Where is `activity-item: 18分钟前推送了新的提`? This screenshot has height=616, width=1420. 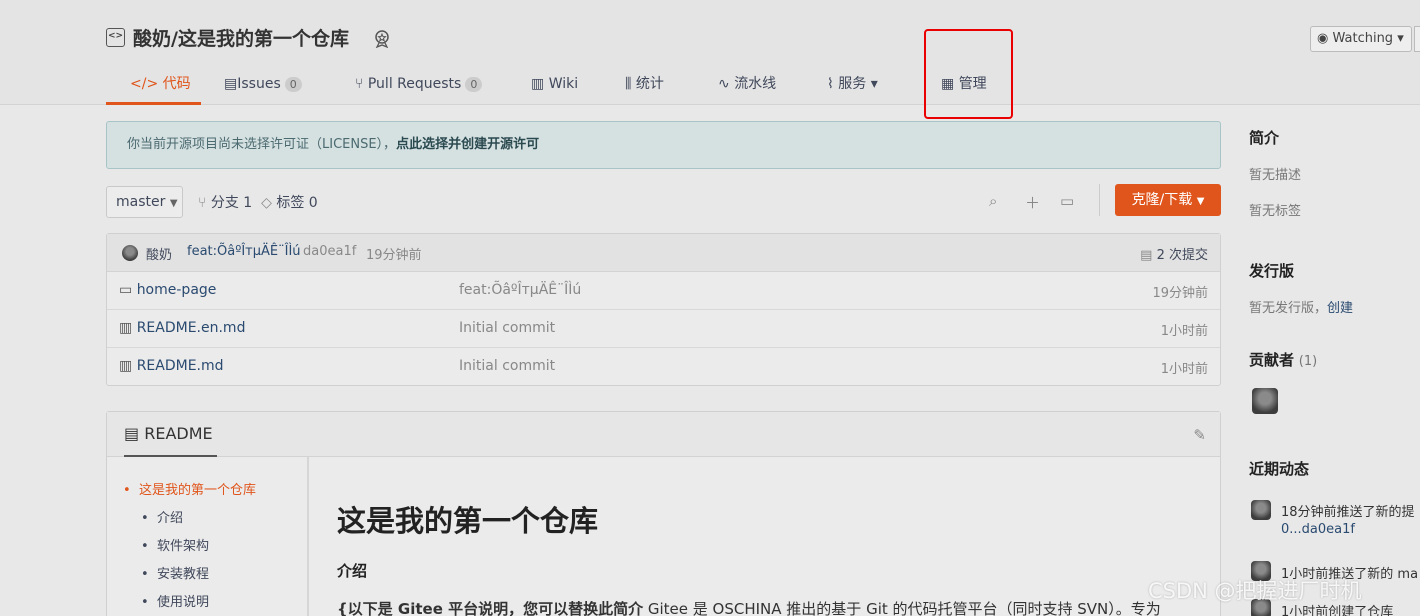 activity-item: 18分钟前推送了新的提 is located at coordinates (1348, 510).